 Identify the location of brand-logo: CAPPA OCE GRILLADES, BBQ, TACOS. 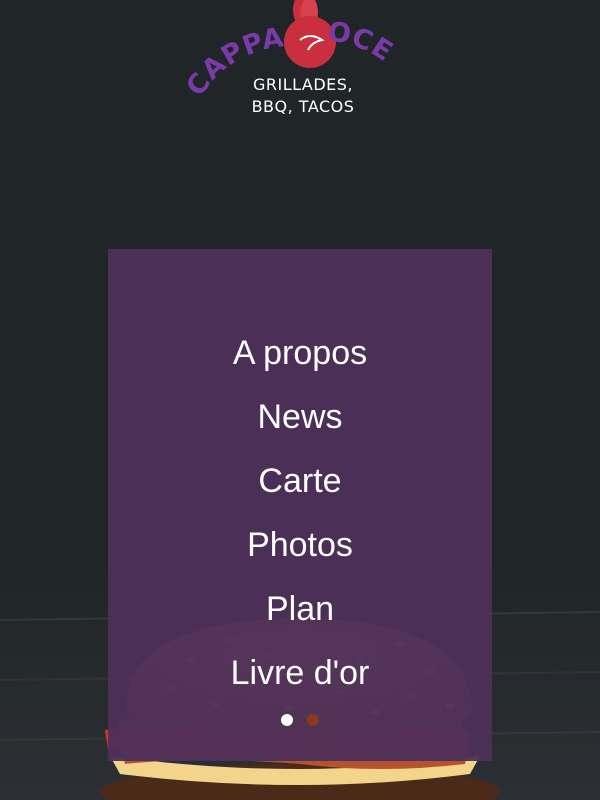
(300, 60).